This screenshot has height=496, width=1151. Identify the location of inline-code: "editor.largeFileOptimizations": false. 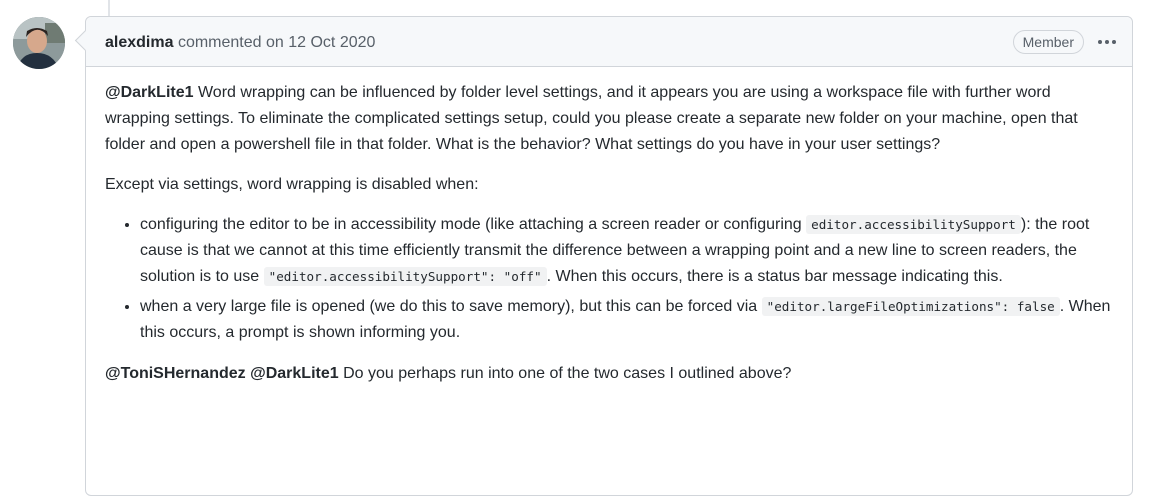
(910, 306).